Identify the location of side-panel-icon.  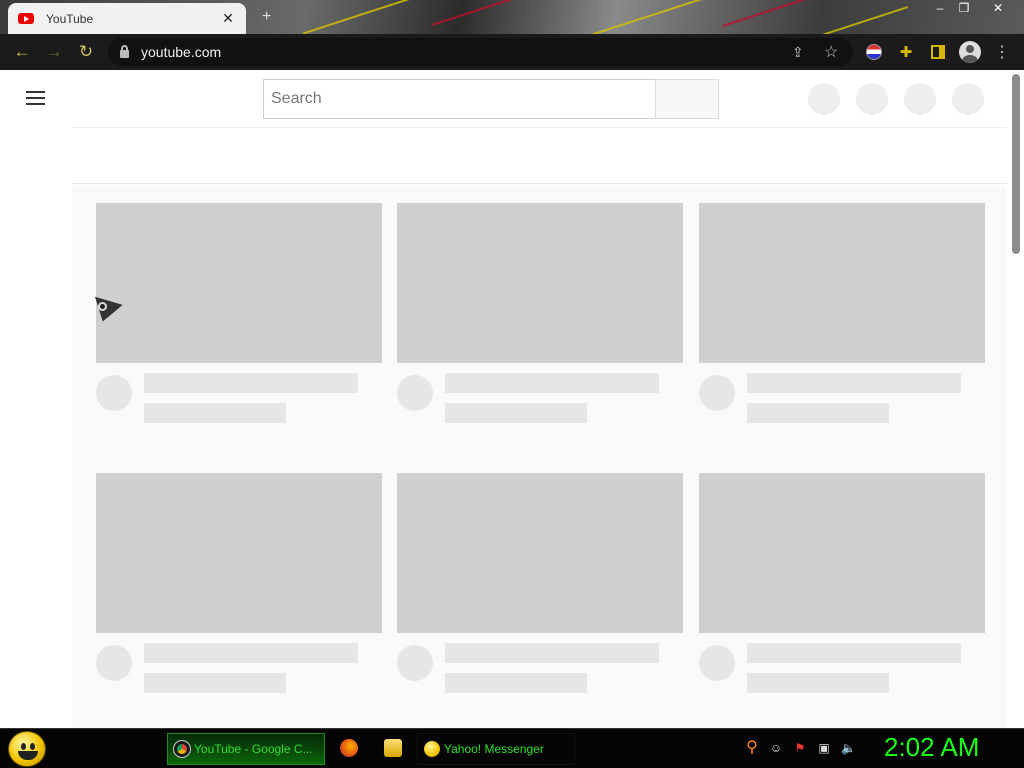
(938, 52).